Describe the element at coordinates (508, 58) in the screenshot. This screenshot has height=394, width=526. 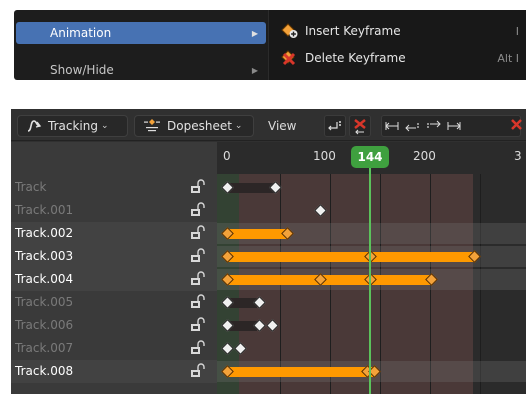
I see `delete-keyframe-shortcut: Alt I` at that location.